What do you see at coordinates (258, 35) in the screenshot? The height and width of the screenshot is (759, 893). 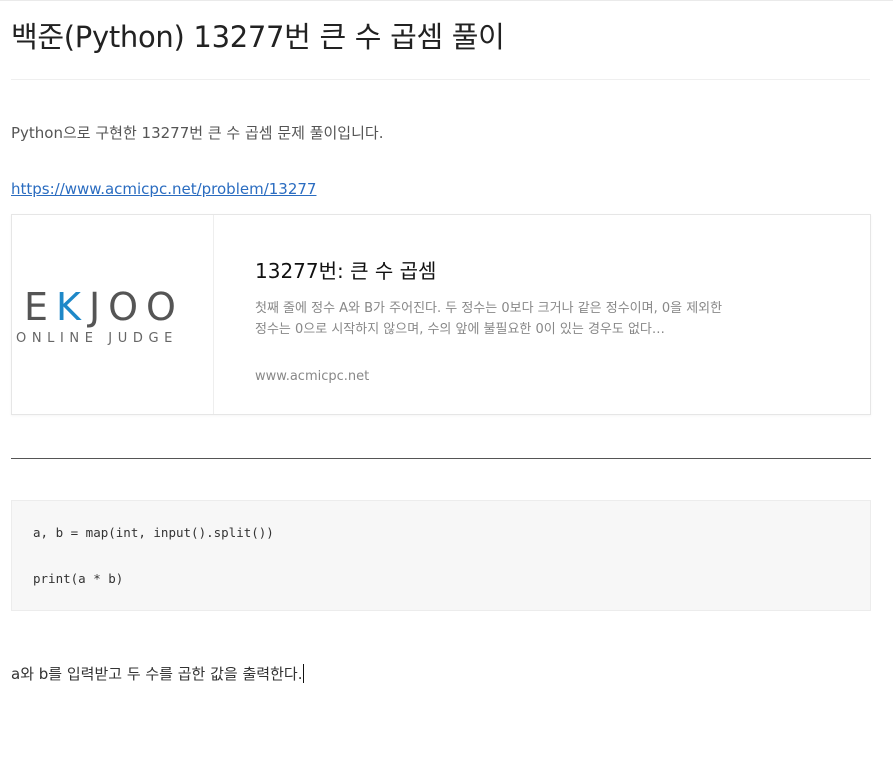 I see `post-title: 백준(Python) 13277번 큰 수 곱셈 풀이` at bounding box center [258, 35].